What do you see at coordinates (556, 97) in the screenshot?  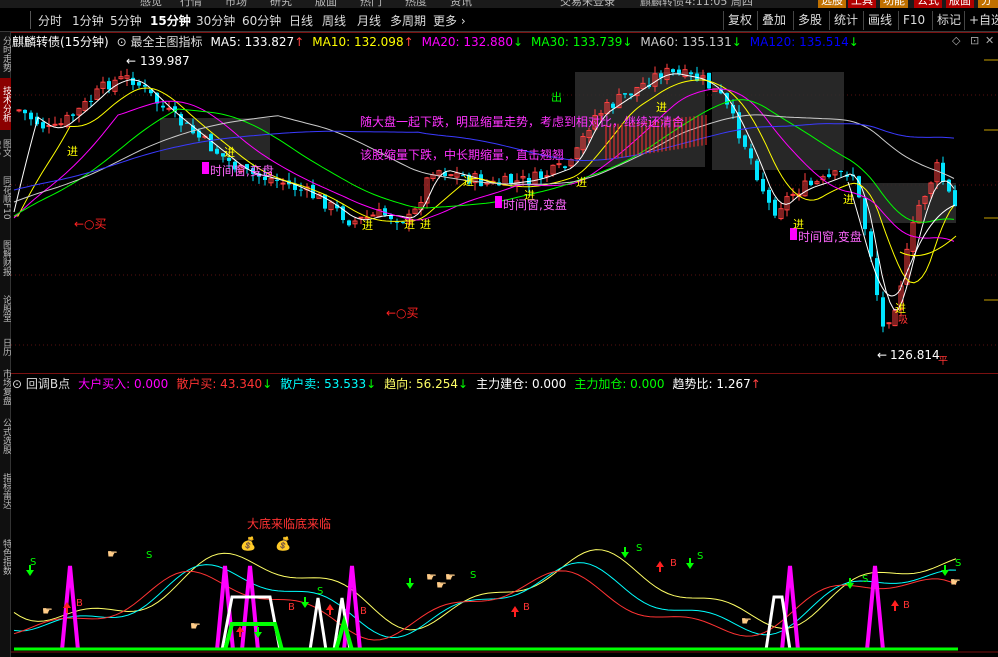 I see `sell-label: 出` at bounding box center [556, 97].